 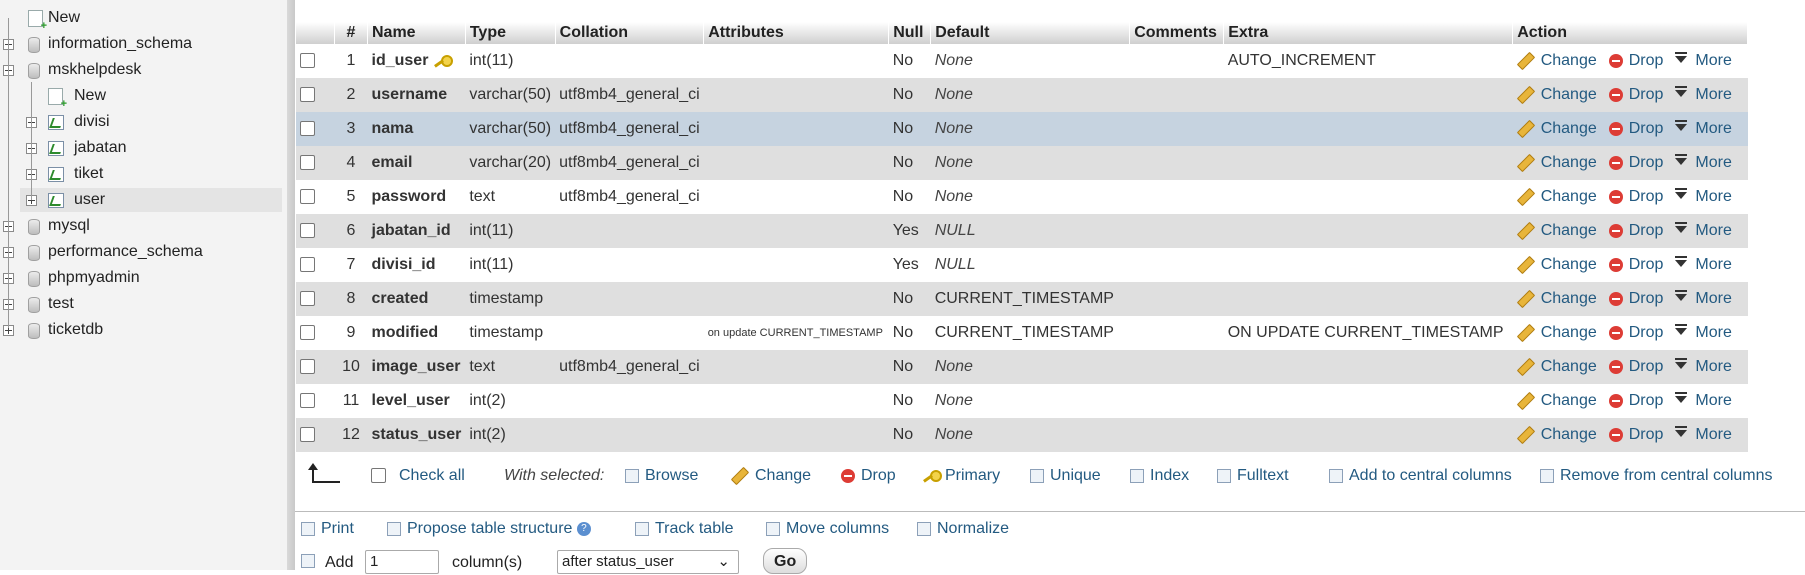 I want to click on check-all-label: Check all, so click(x=432, y=476).